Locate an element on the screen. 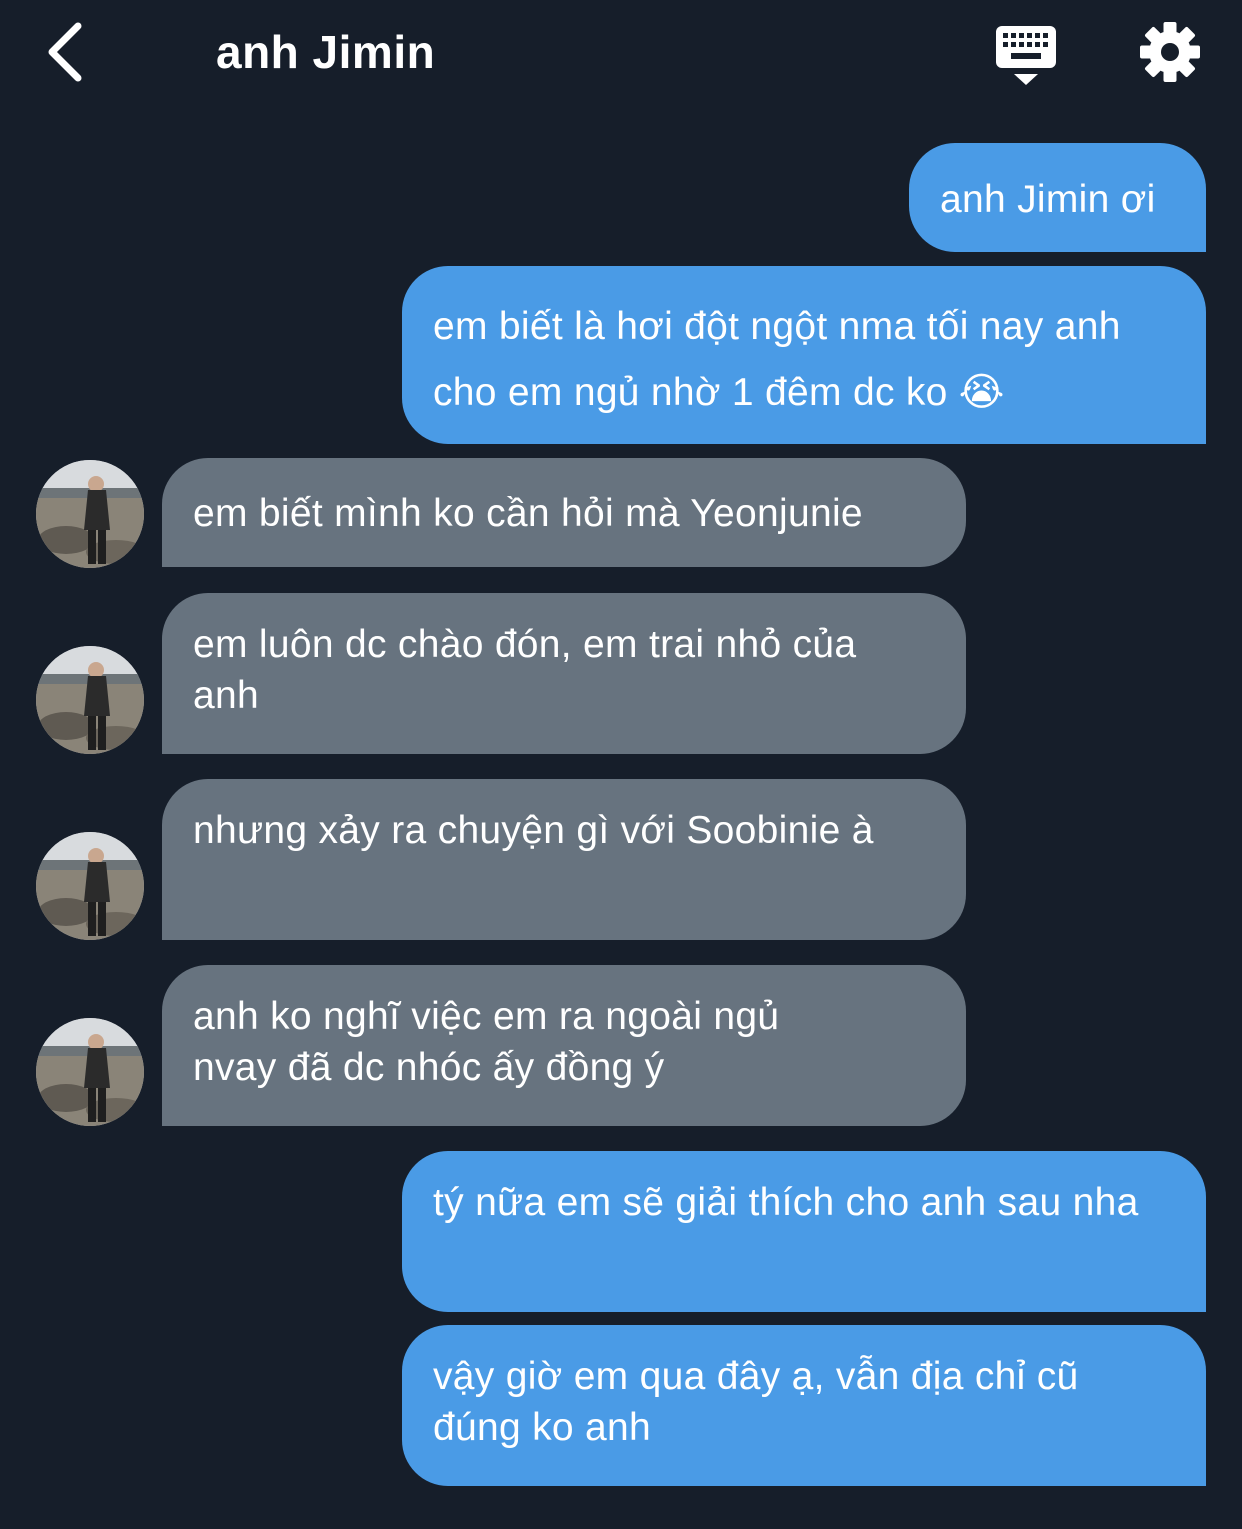 Image resolution: width=1242 pixels, height=1529 pixels. back-button is located at coordinates (70, 53).